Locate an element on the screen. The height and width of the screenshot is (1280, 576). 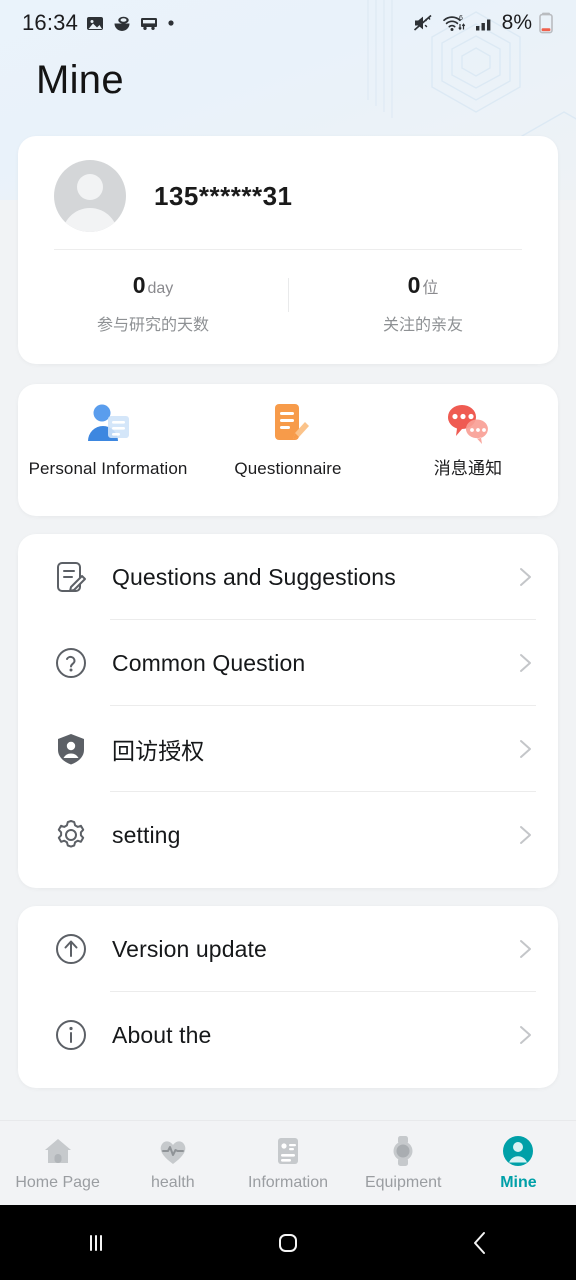
nav-recents-button is located at coordinates (96, 1243).